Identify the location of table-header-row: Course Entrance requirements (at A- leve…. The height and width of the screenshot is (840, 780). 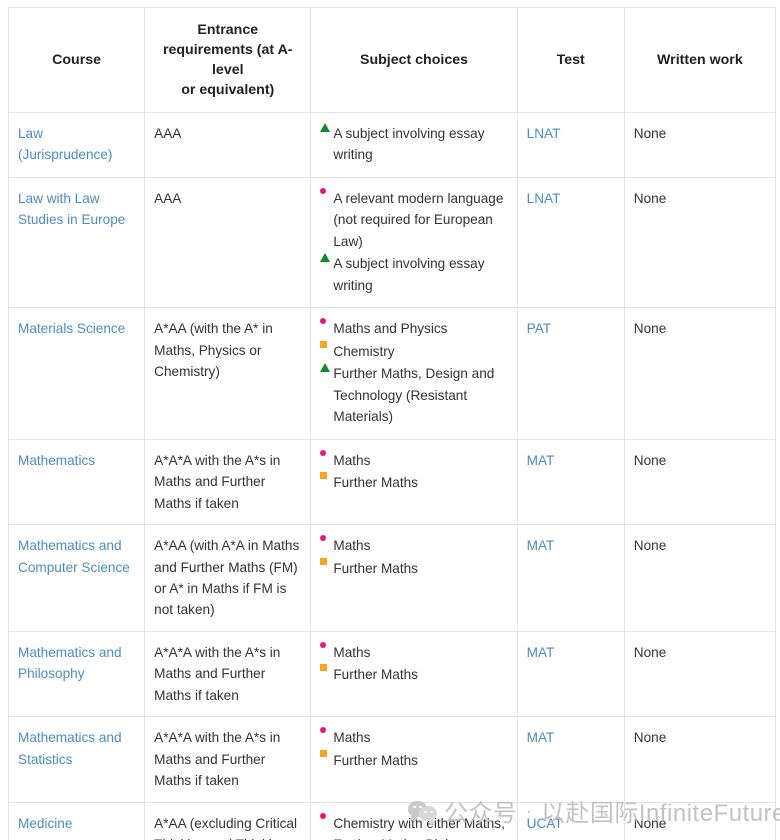
(392, 60).